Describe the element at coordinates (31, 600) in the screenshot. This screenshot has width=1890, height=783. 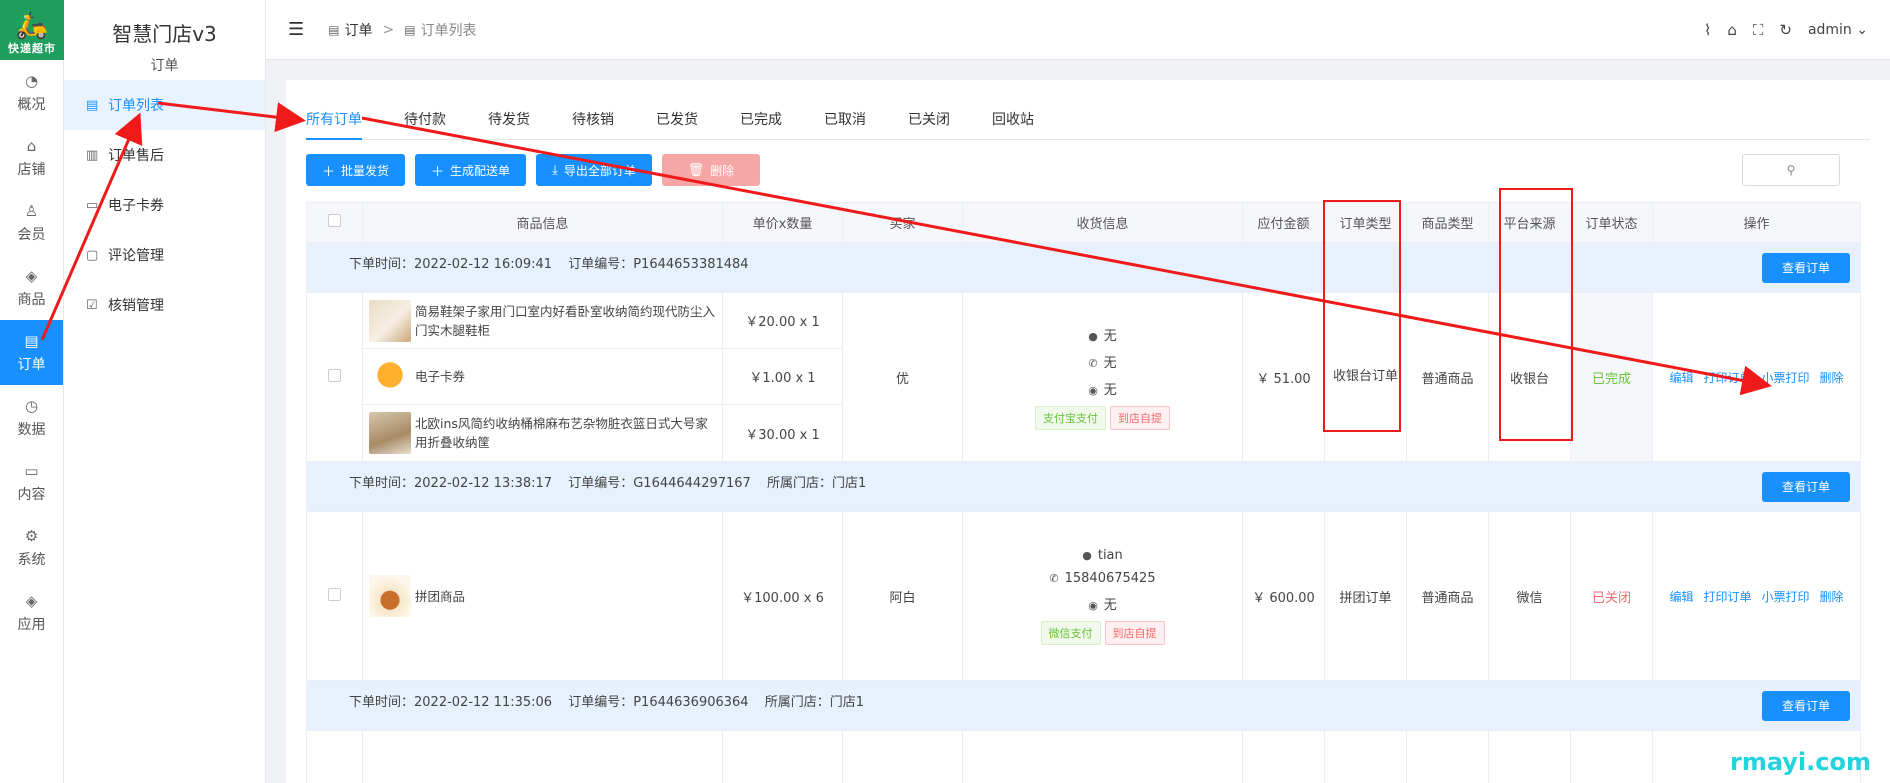
I see `cube-icon: ◈` at that location.